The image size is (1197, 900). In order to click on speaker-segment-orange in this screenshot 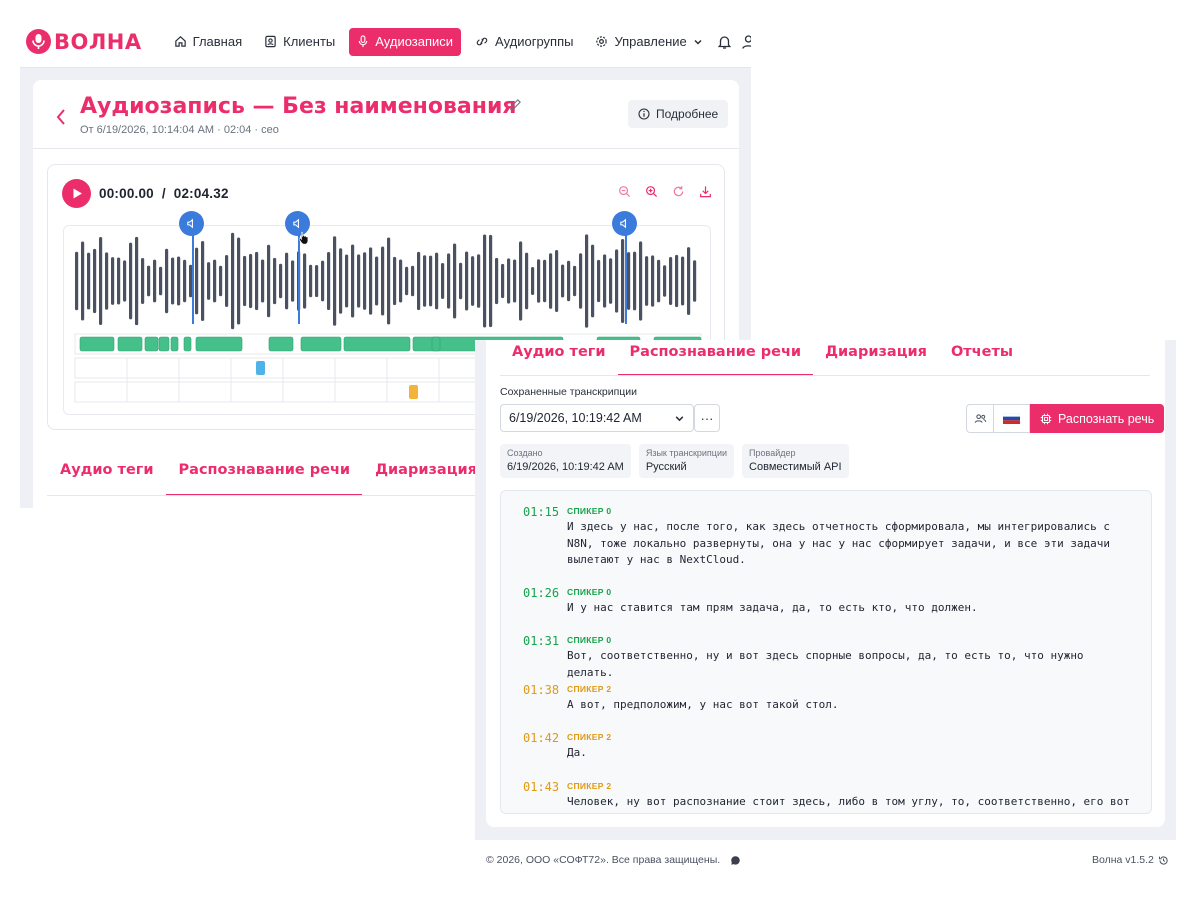, I will do `click(413, 392)`.